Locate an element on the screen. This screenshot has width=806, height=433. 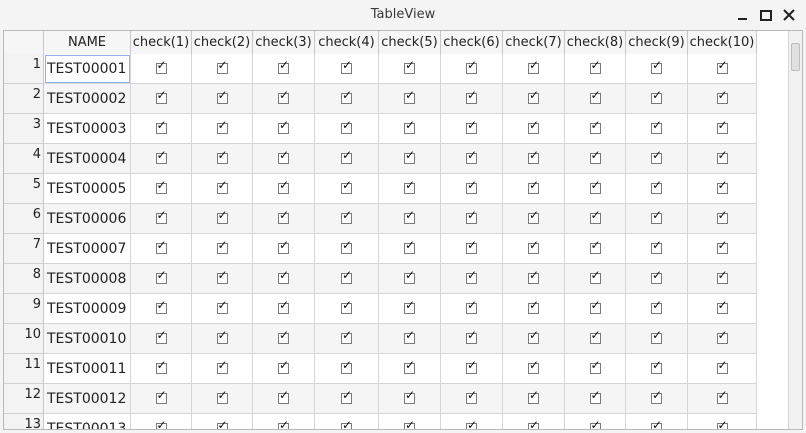
scrollbar-thumb is located at coordinates (795, 57).